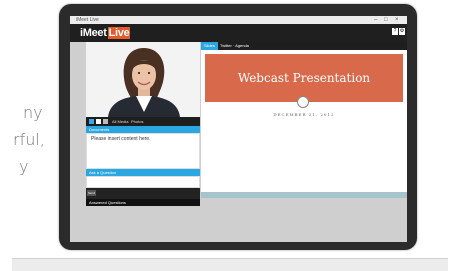 The height and width of the screenshot is (271, 458). Describe the element at coordinates (143, 182) in the screenshot. I see `question-input` at that location.